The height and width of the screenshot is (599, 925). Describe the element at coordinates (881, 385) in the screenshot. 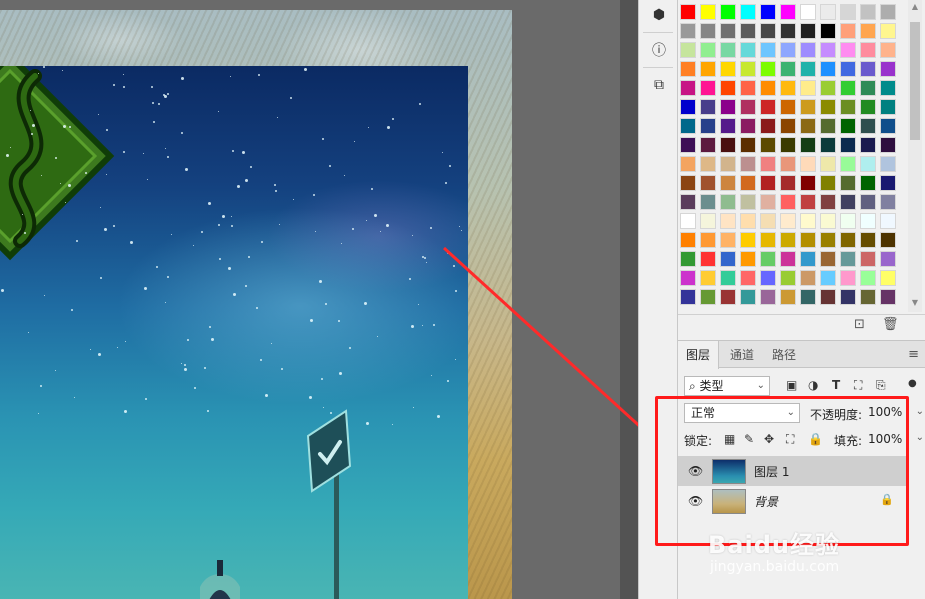

I see `filter-smart-object-icon: ⎘` at that location.